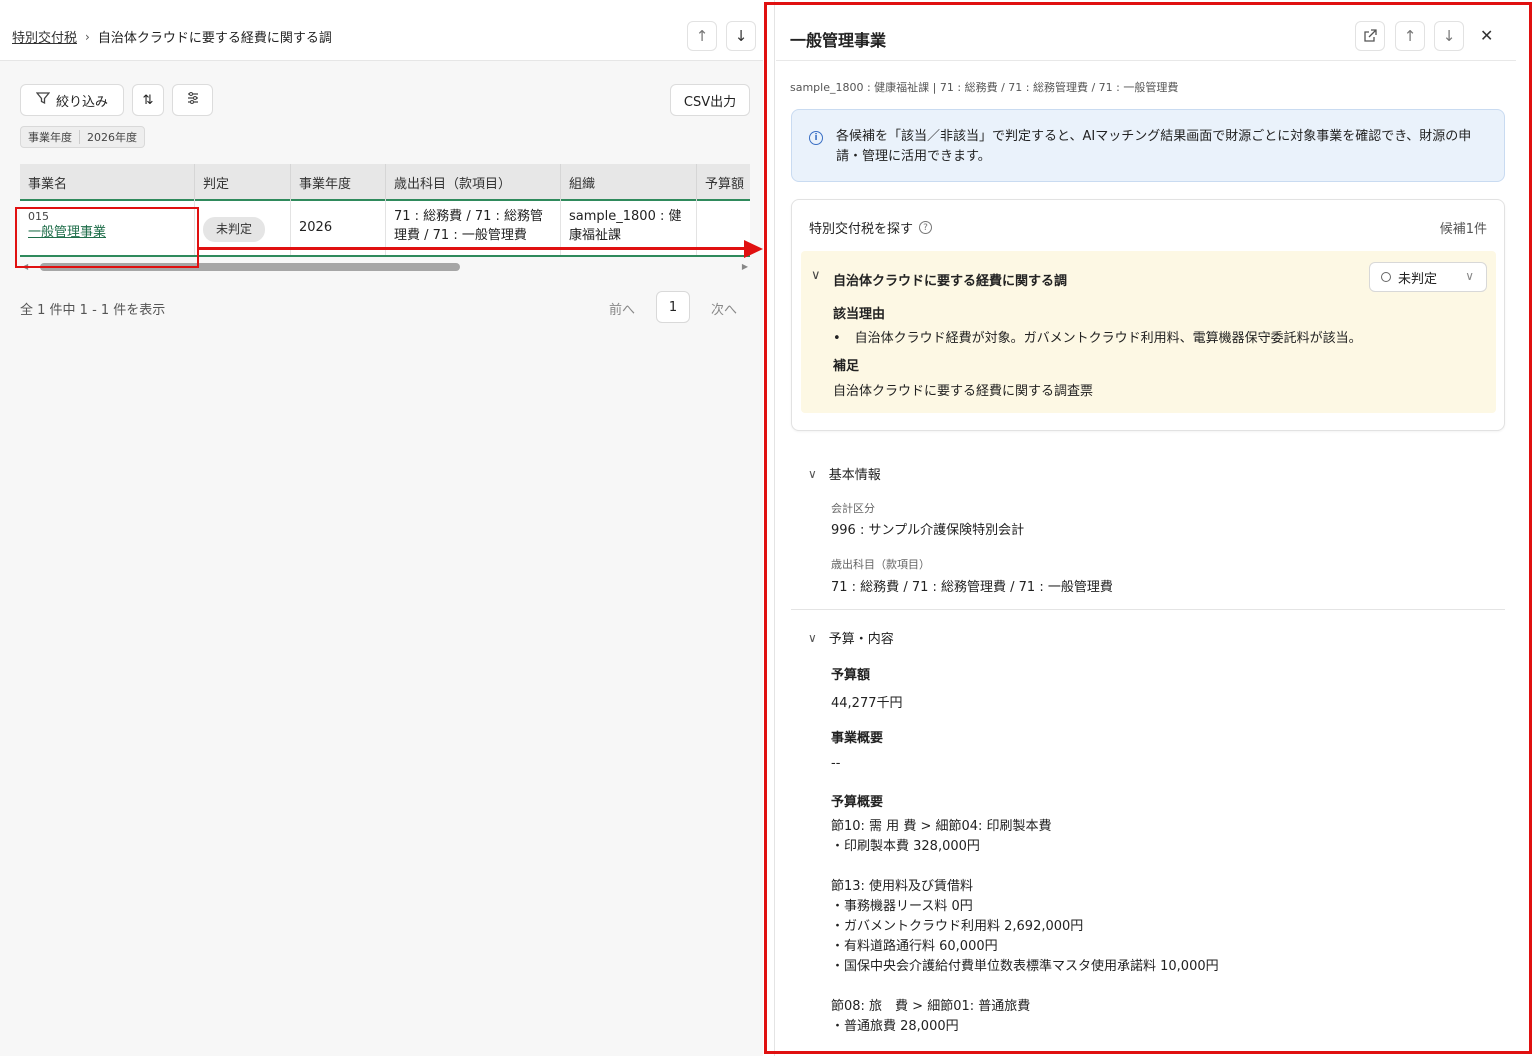 The image size is (1535, 1056). I want to click on table-header: 事業名 判定 事業年度 歳出科目（款項目） 組織 予算額, so click(385, 182).